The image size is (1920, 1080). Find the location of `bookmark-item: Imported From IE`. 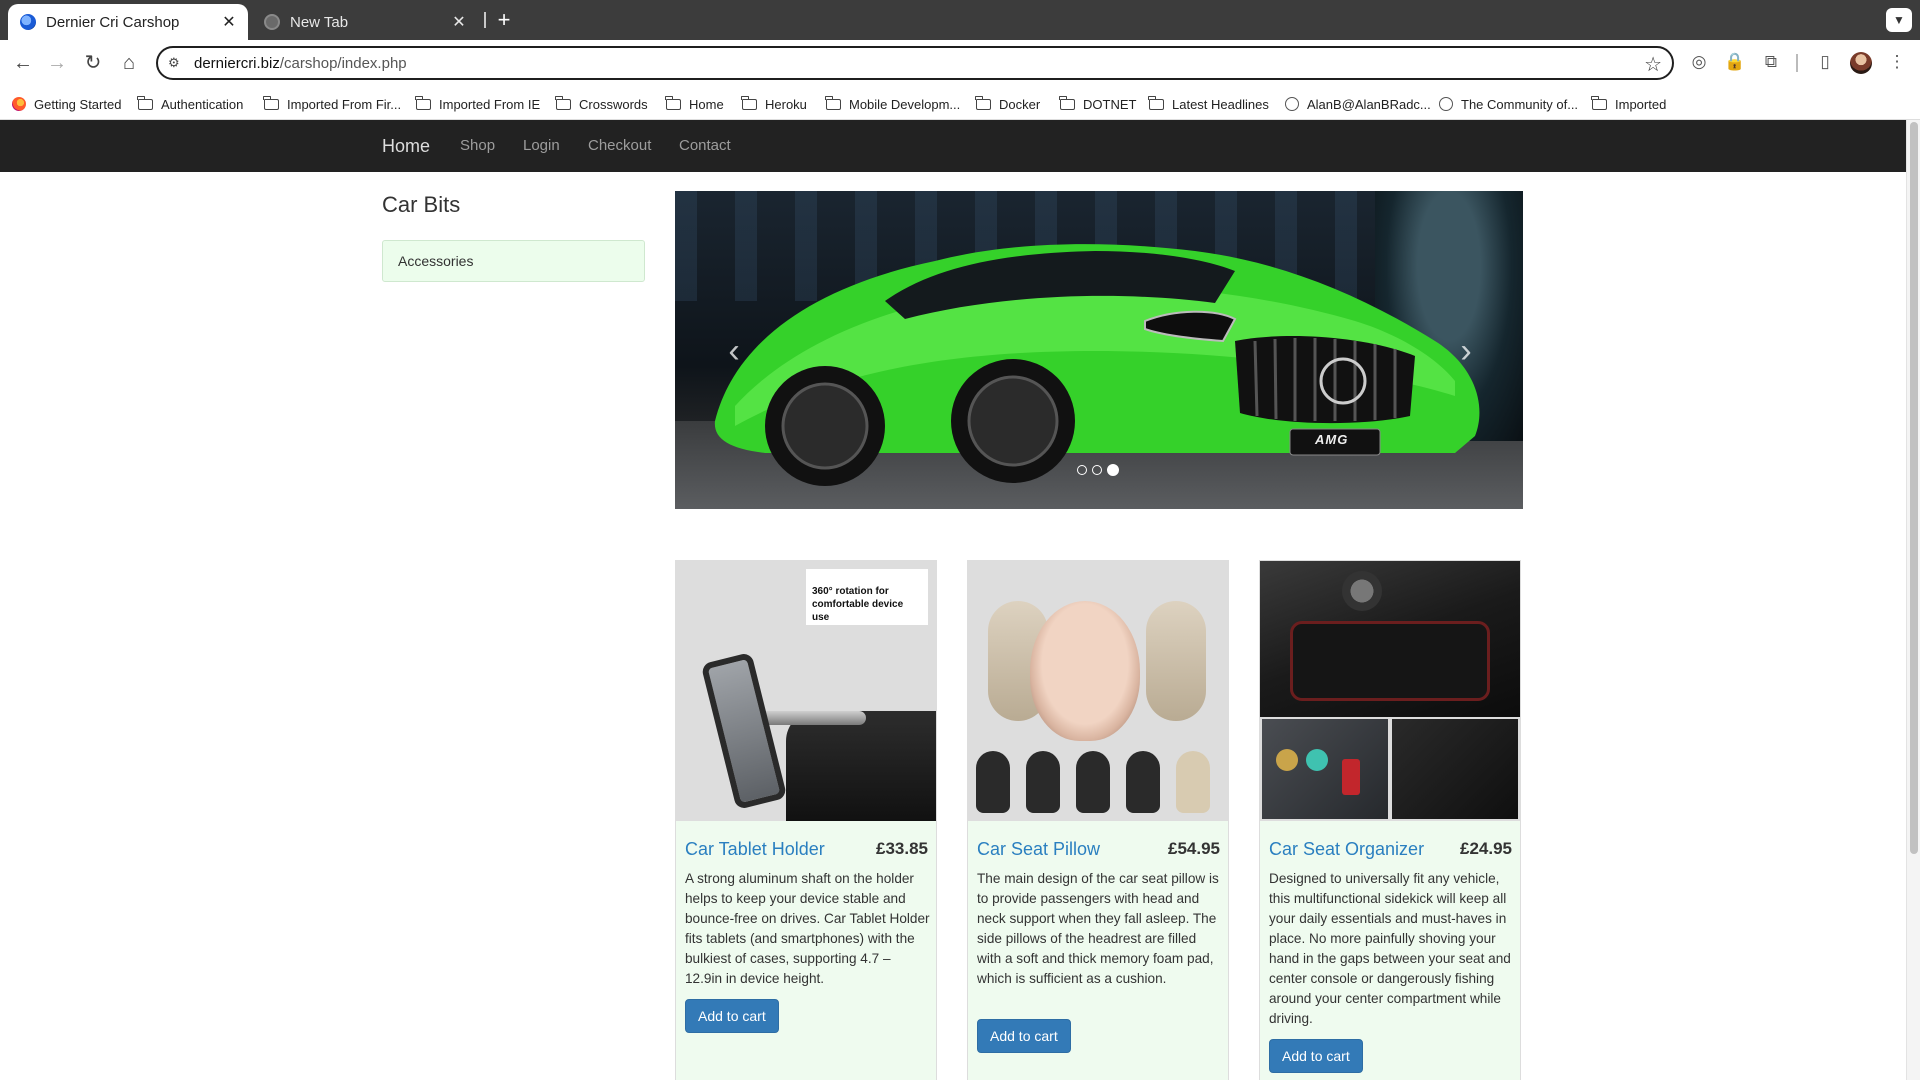

bookmark-item: Imported From IE is located at coordinates (478, 104).